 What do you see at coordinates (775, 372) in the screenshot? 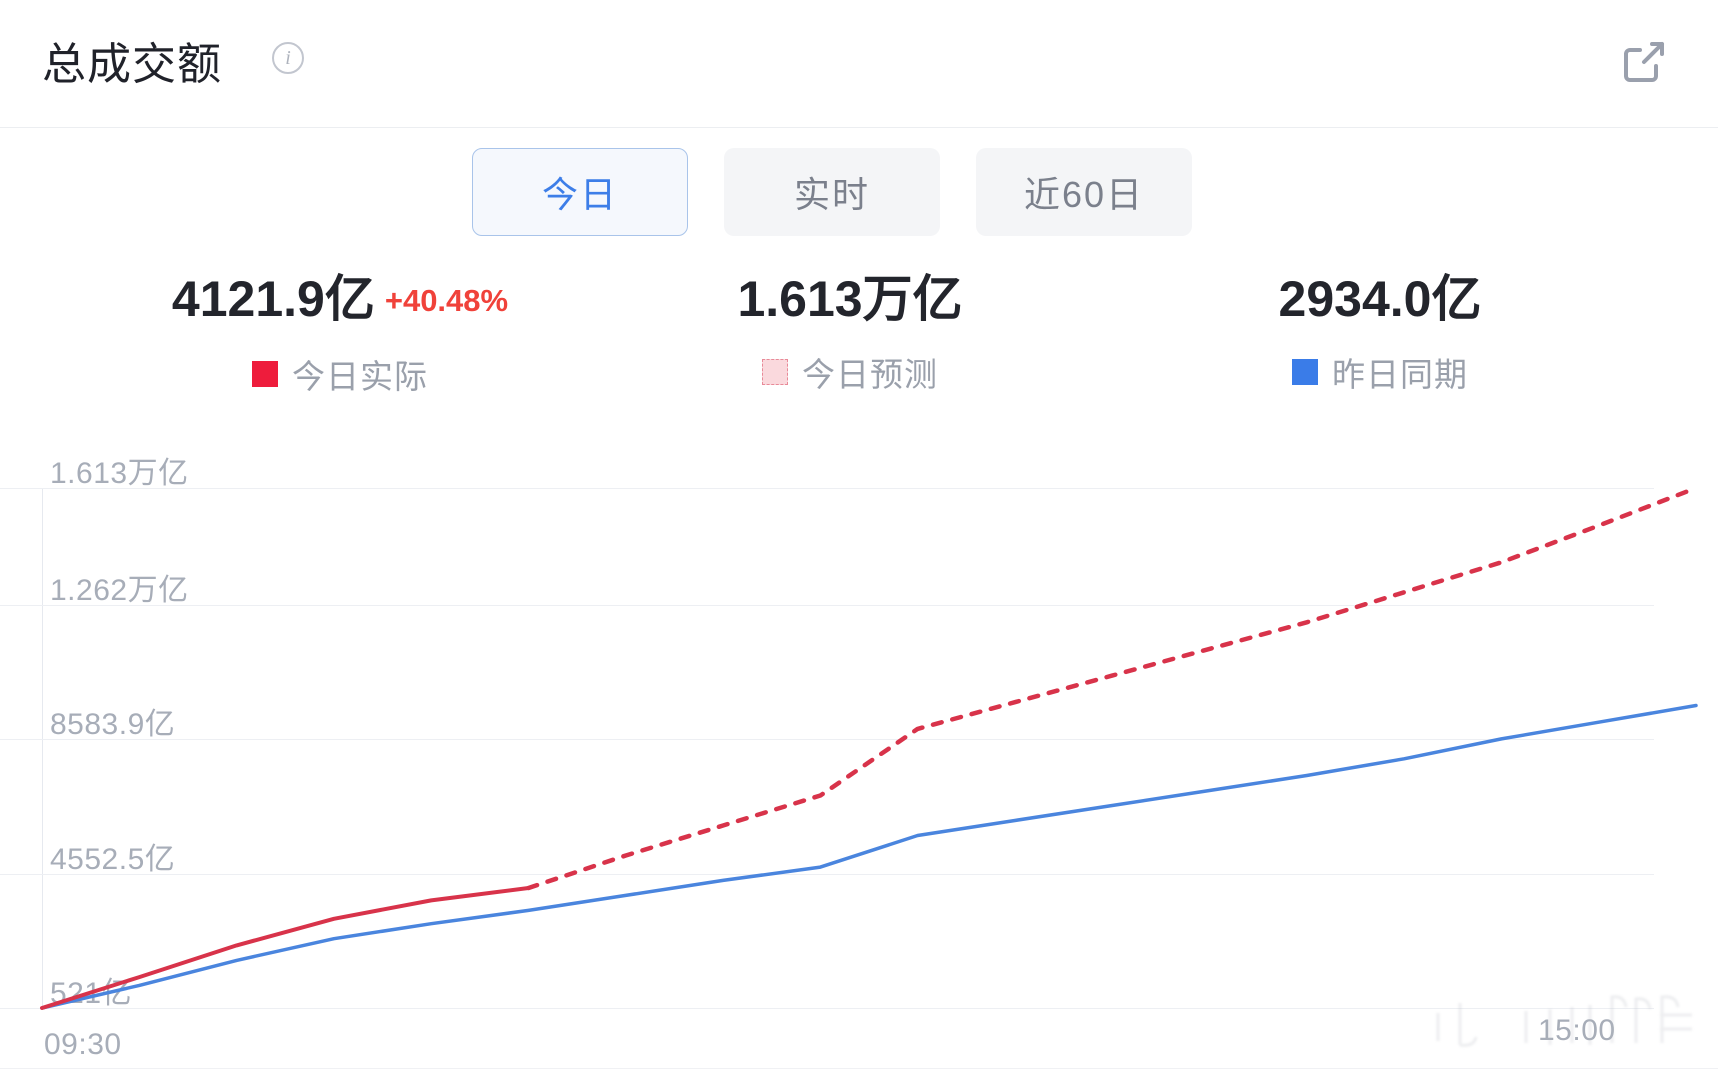
I see `legend-swatch-today-forecast` at bounding box center [775, 372].